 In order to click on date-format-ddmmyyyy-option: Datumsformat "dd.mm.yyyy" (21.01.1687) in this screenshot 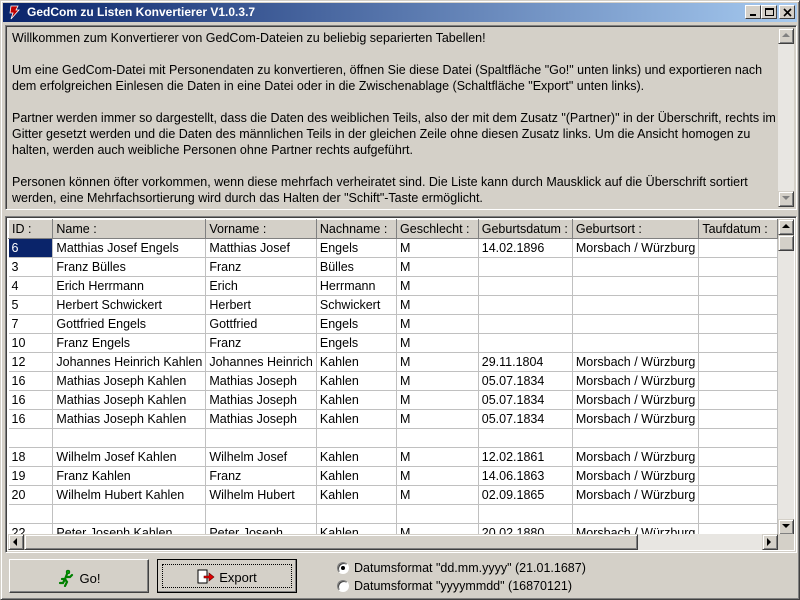, I will do `click(461, 568)`.